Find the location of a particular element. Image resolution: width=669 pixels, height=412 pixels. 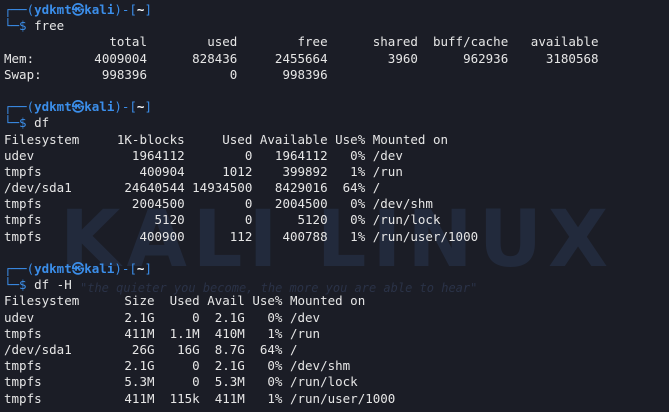

output-line: udev 2.1G 0 2.1G 0% /dev is located at coordinates (162, 317).